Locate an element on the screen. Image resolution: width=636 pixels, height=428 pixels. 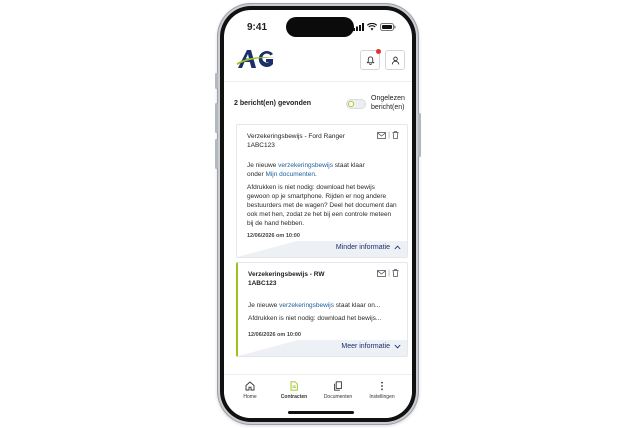
mute-switch is located at coordinates (216, 81).